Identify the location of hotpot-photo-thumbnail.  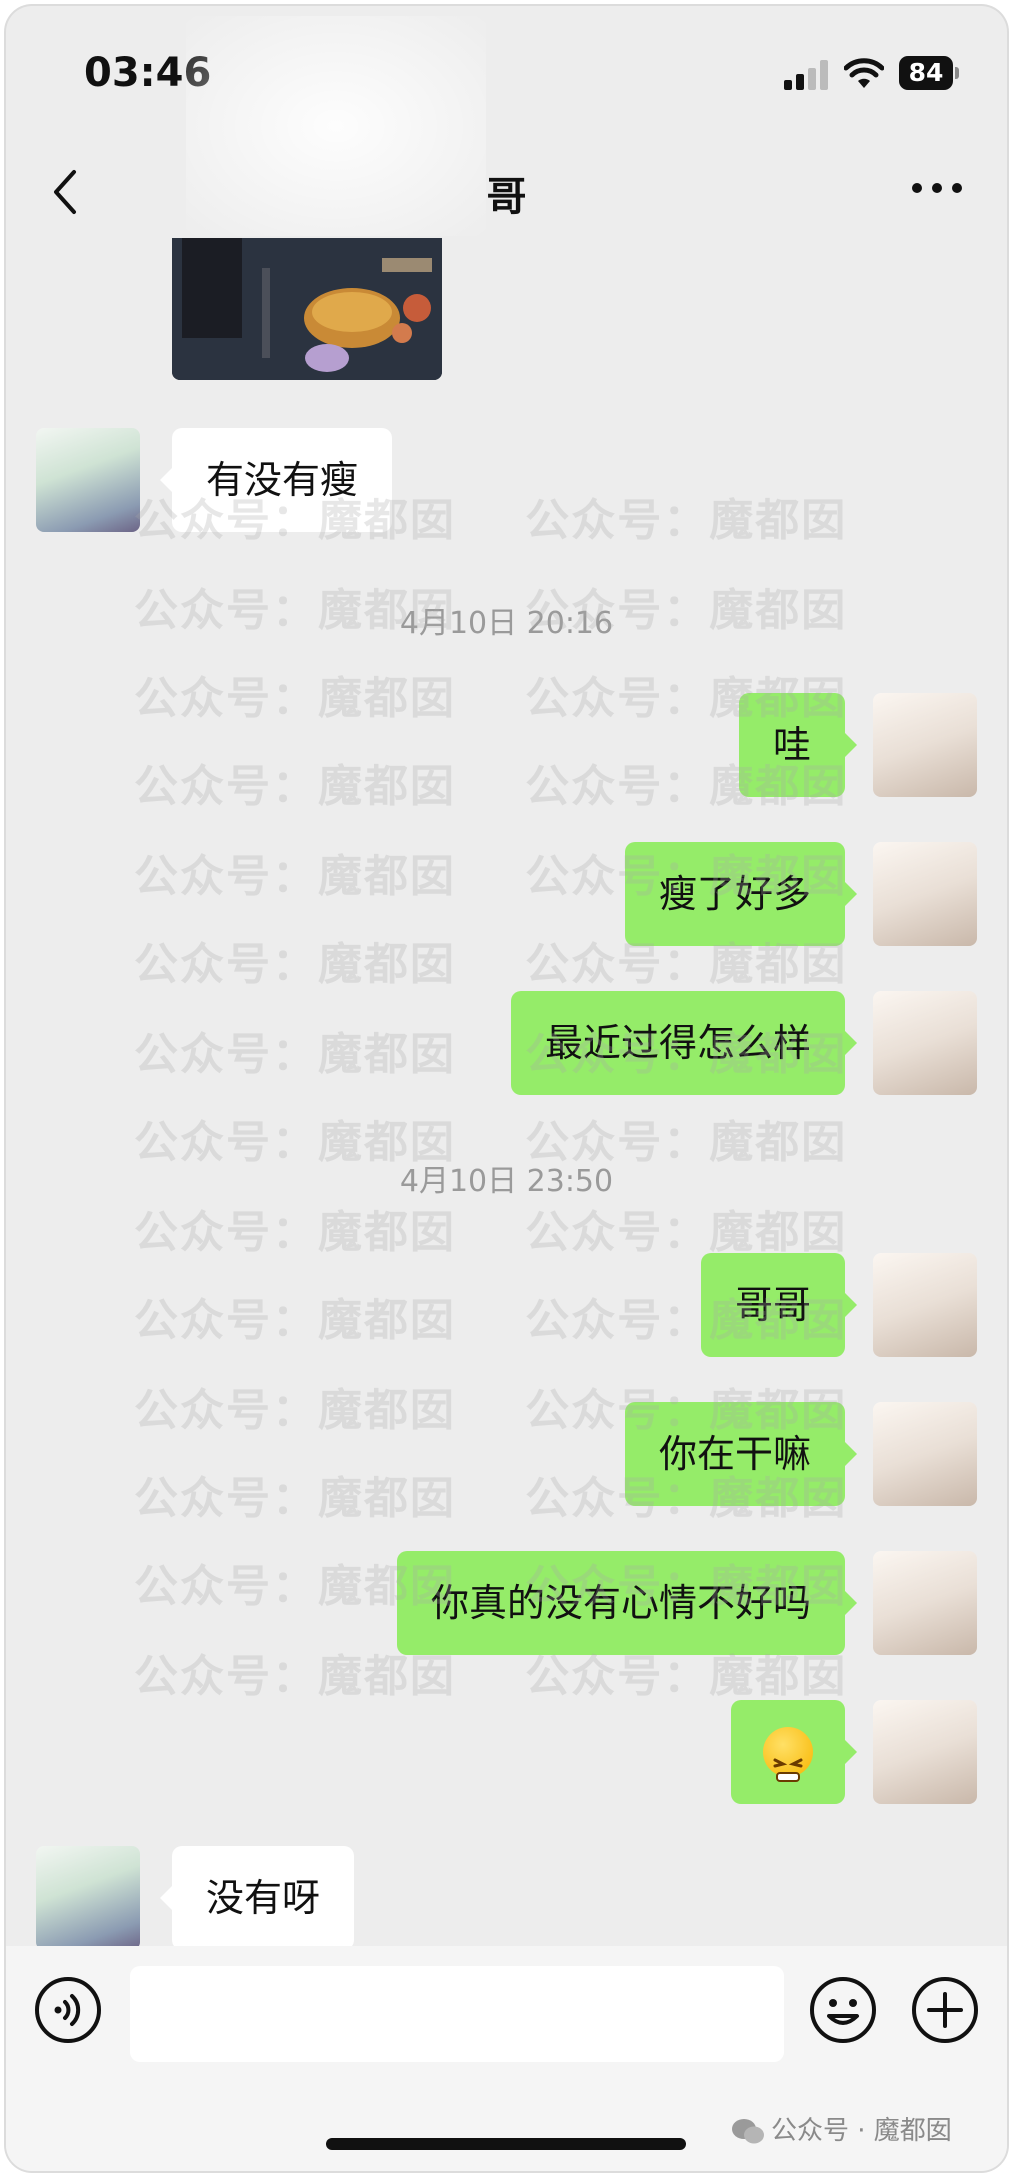
(307, 309).